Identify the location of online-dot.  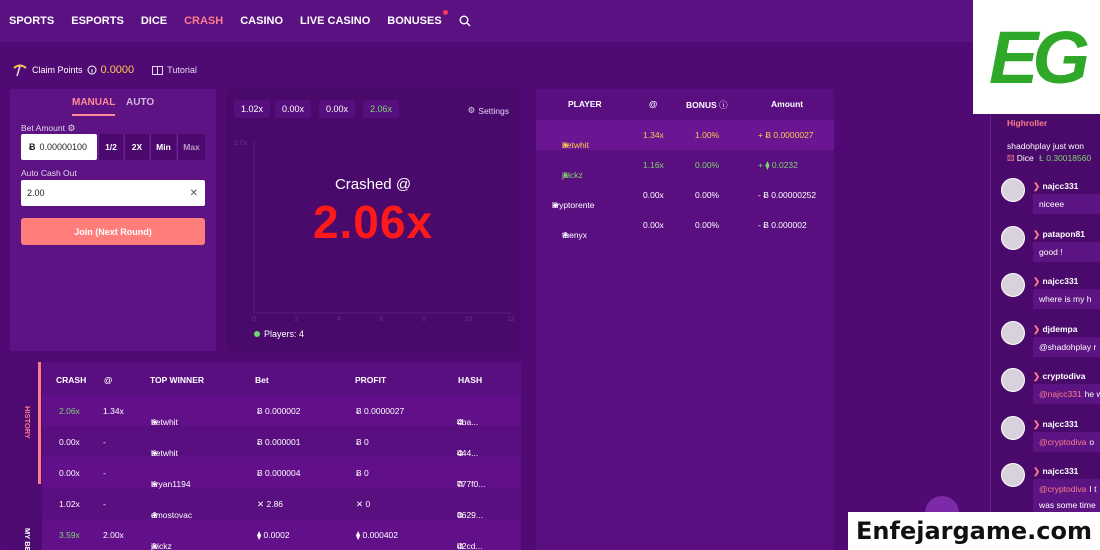
(257, 334).